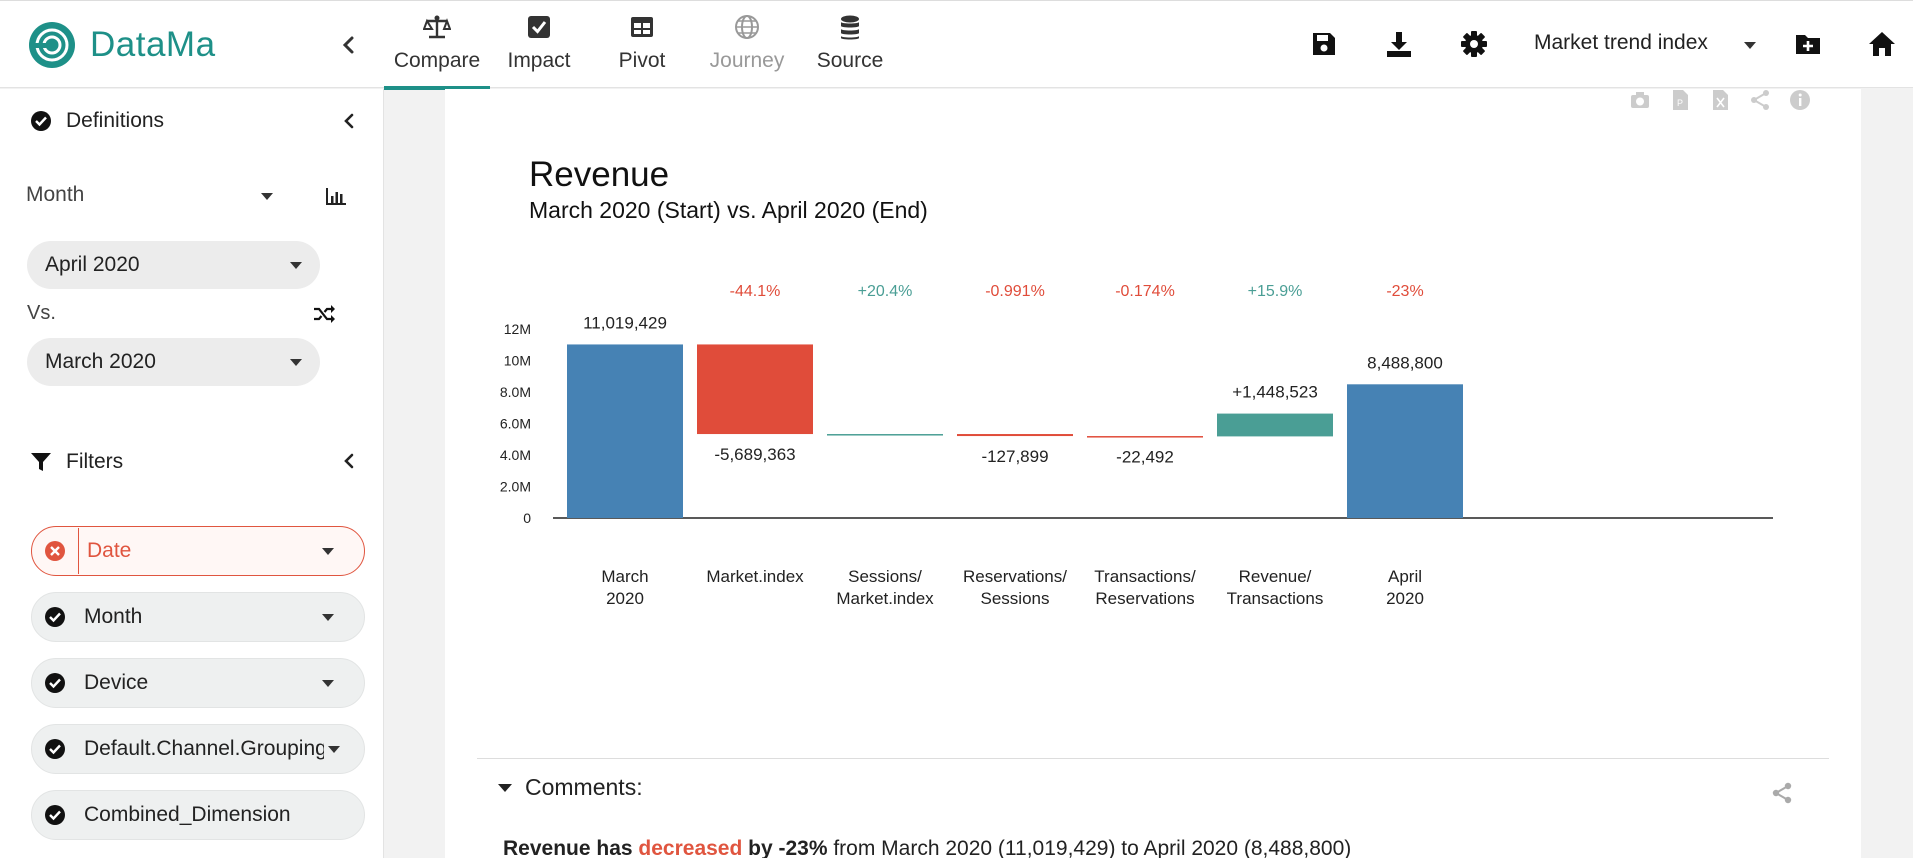  Describe the element at coordinates (437, 27) in the screenshot. I see `scale-icon` at that location.